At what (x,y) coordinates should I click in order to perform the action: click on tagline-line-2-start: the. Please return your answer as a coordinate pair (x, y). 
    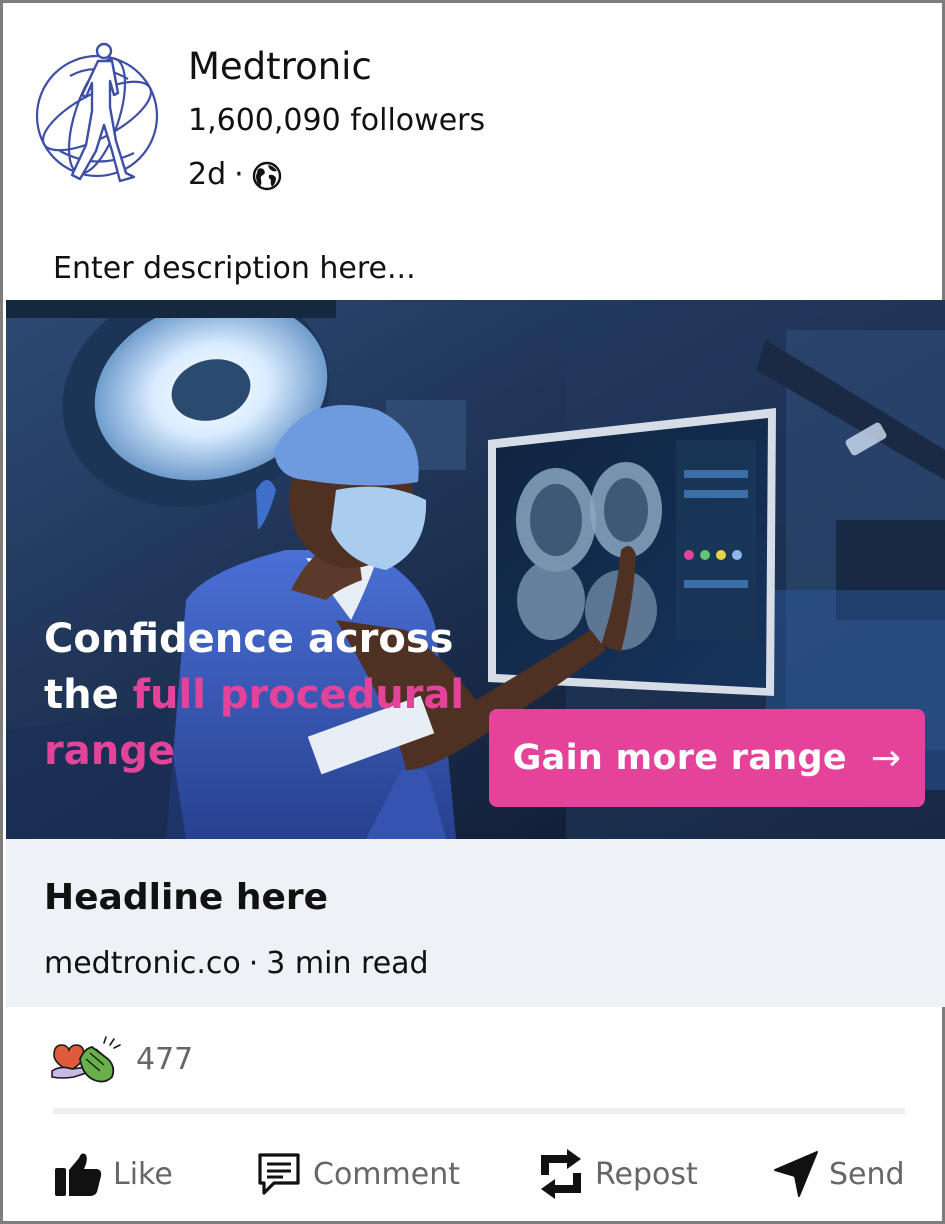
    Looking at the image, I should click on (88, 695).